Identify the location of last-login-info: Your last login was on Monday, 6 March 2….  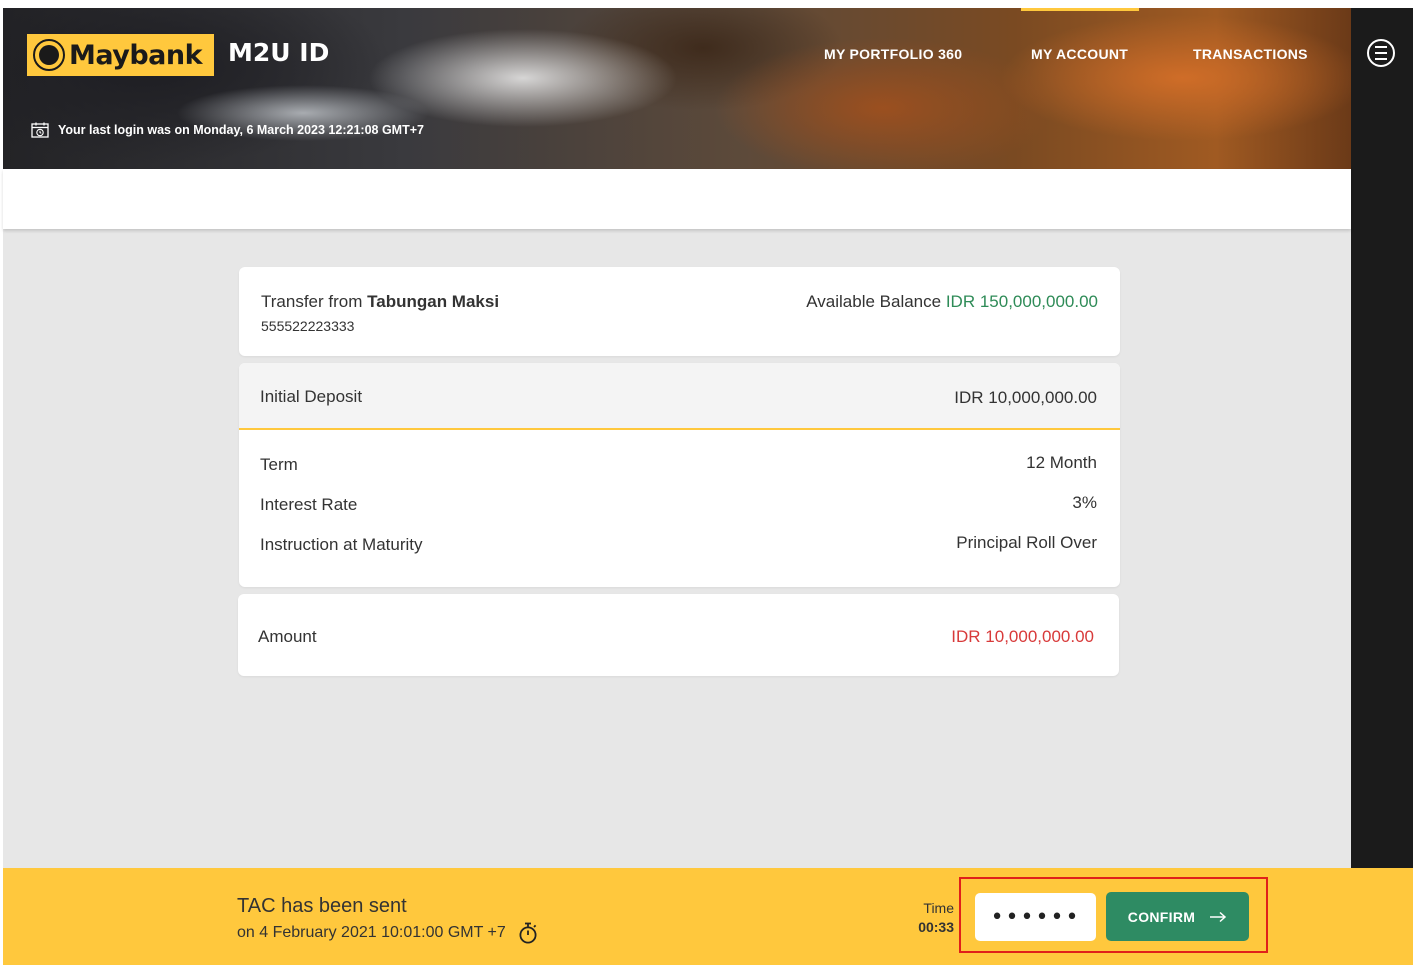
(227, 130).